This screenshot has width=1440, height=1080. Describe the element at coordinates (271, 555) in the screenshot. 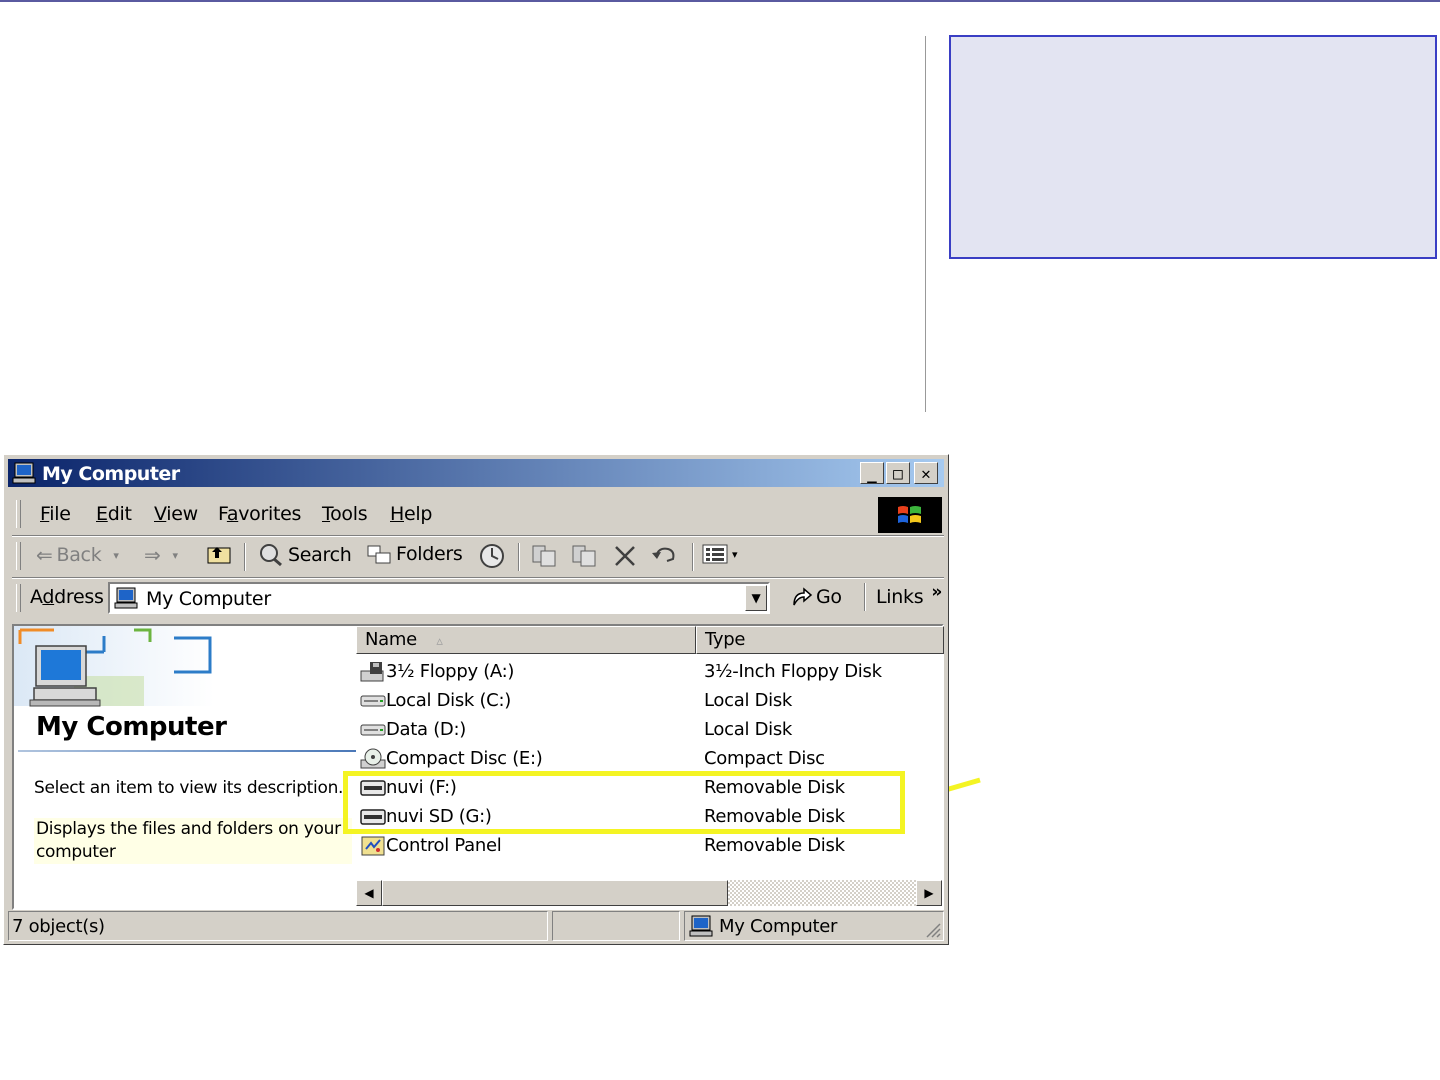

I see `search-icon` at that location.